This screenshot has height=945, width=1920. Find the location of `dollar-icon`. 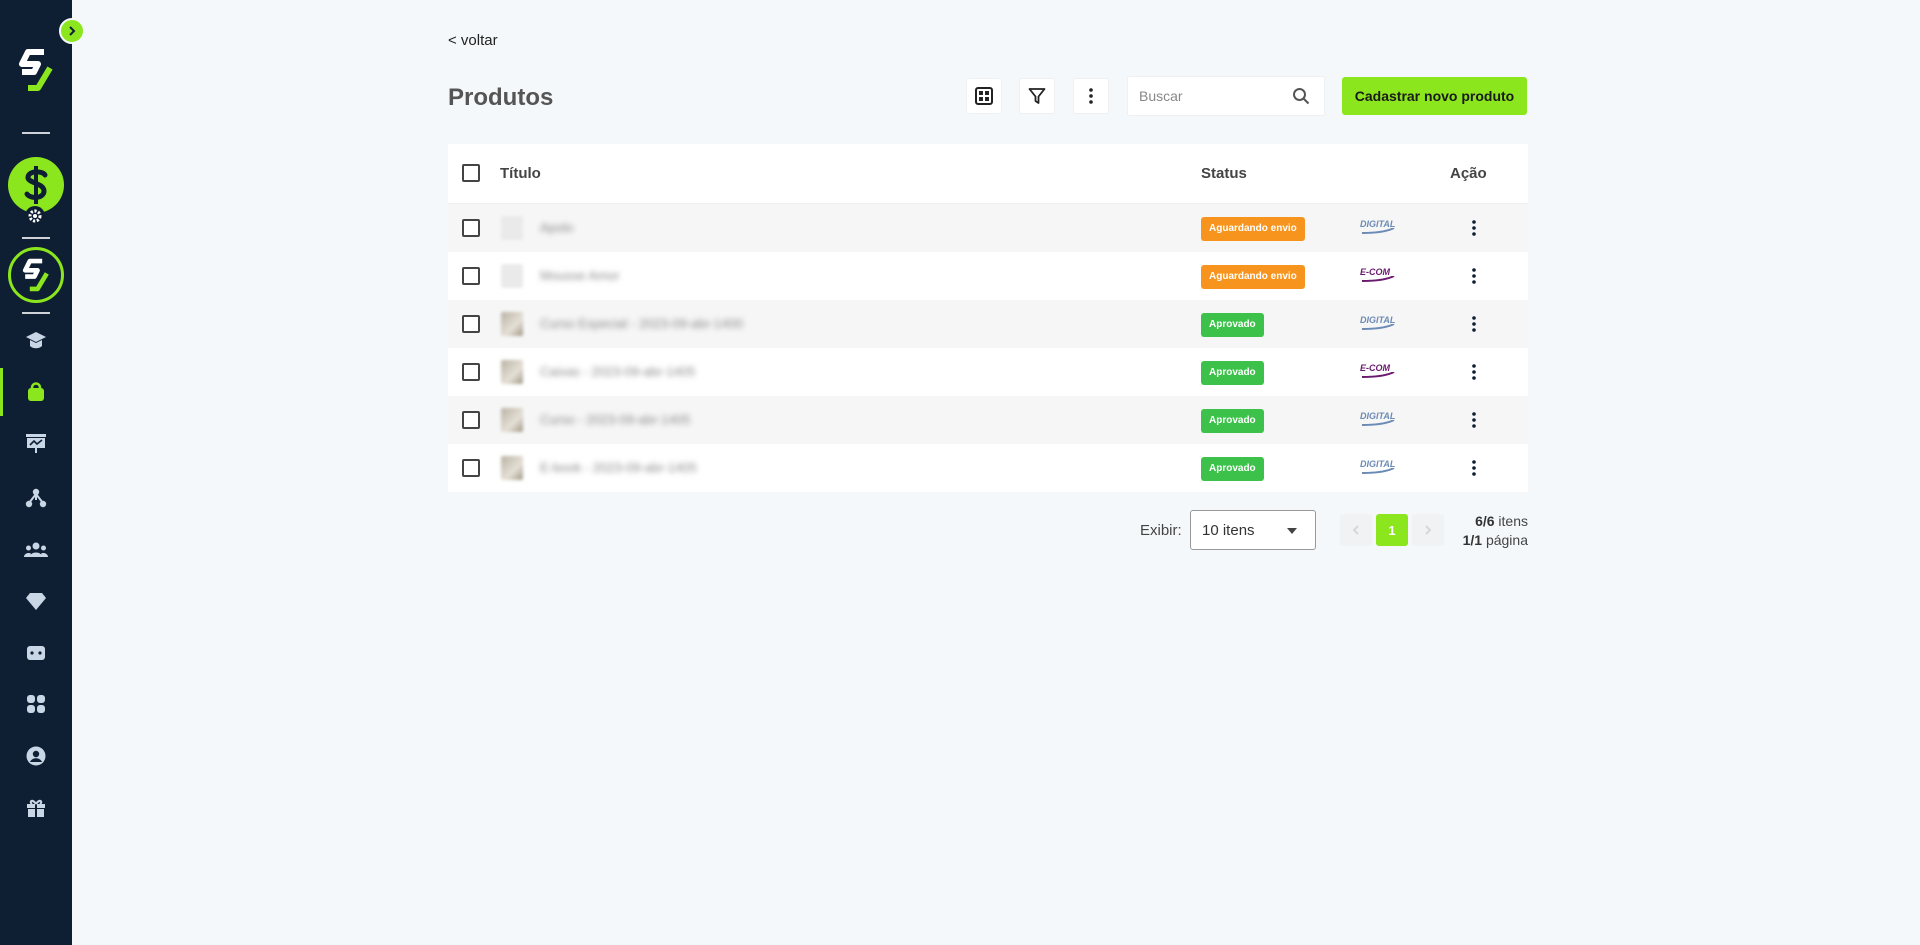

dollar-icon is located at coordinates (36, 185).